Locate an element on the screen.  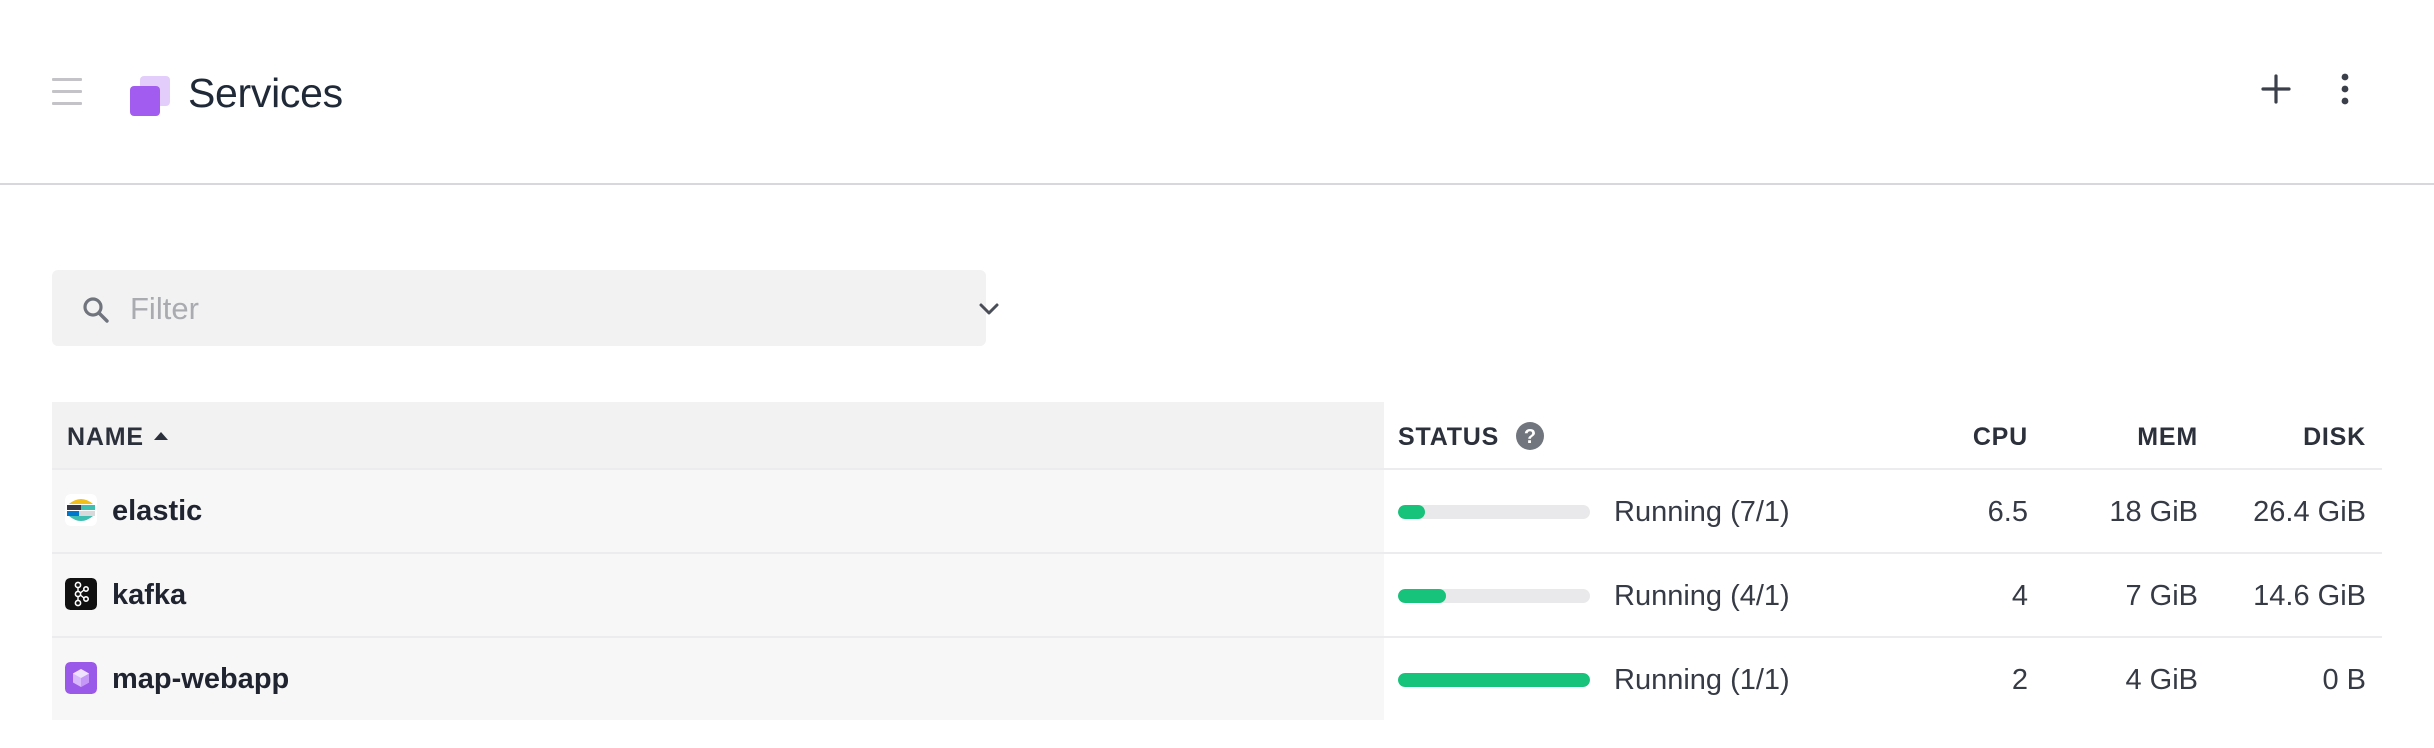
kafka-icon is located at coordinates (81, 594).